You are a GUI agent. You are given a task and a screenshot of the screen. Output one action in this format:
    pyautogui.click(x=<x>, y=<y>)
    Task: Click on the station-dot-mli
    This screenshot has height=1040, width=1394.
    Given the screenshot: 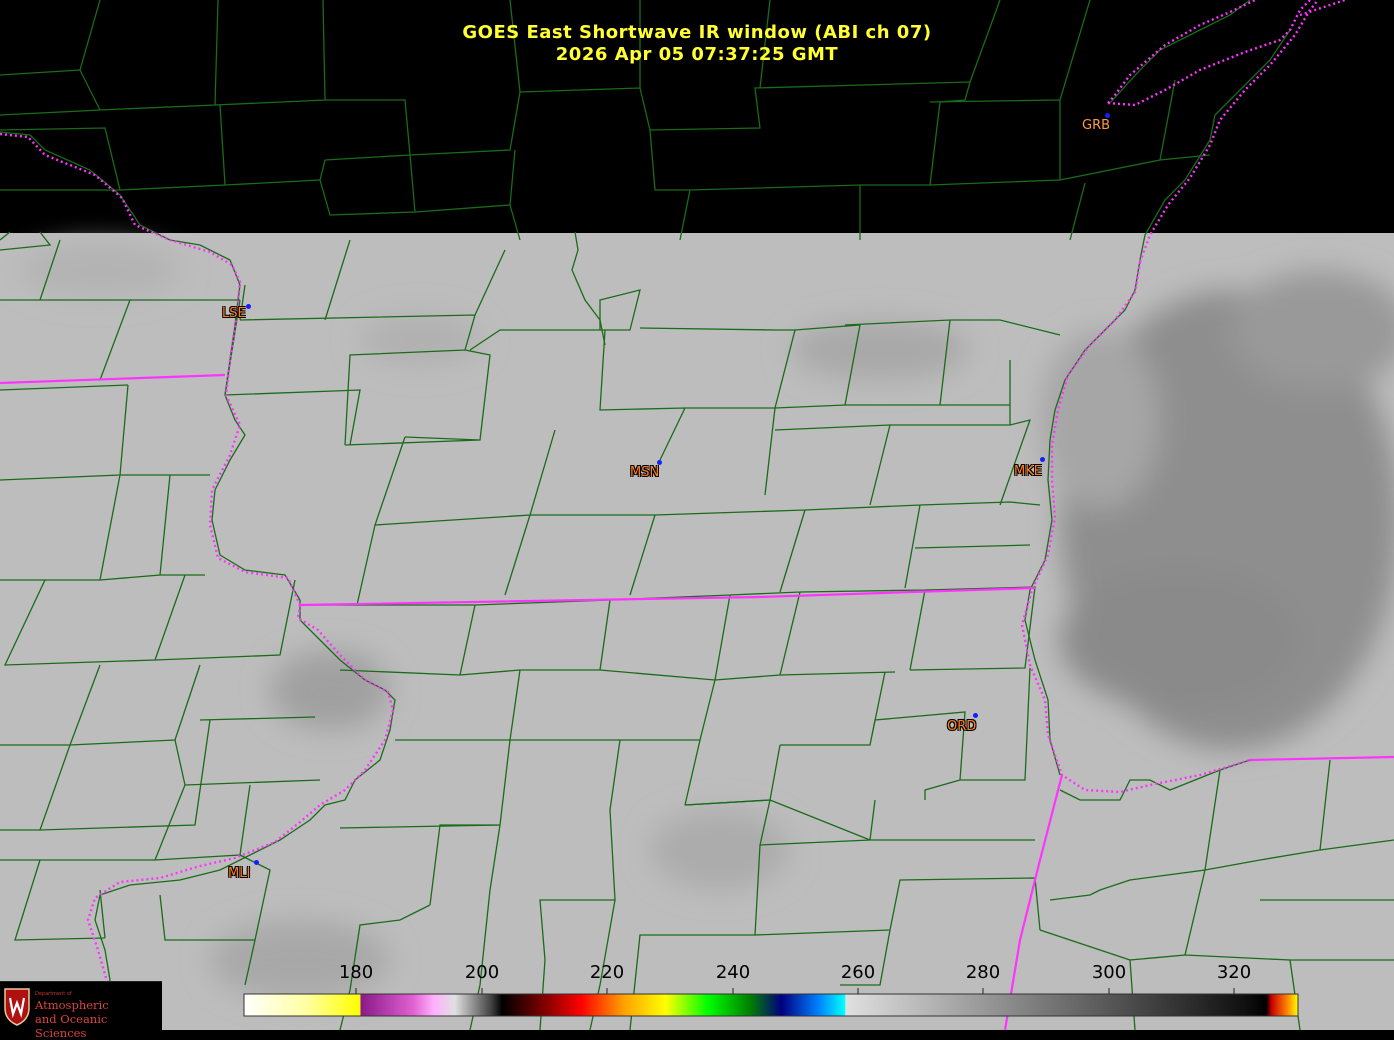 What is the action you would take?
    pyautogui.click(x=256, y=862)
    